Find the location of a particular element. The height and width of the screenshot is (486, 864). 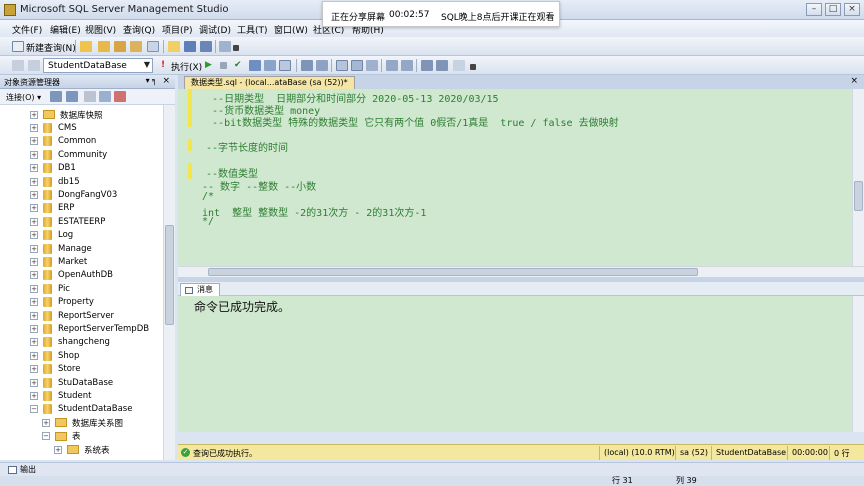

comment-icon is located at coordinates (392, 65).